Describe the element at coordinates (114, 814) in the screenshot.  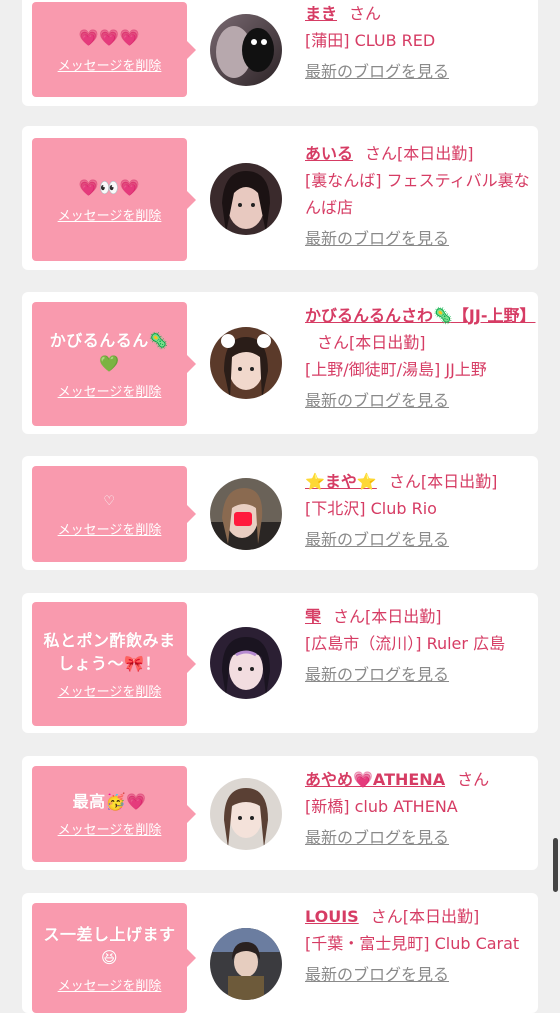
I see `message-bubble: 最高🥳💗 メッセージを削除` at that location.